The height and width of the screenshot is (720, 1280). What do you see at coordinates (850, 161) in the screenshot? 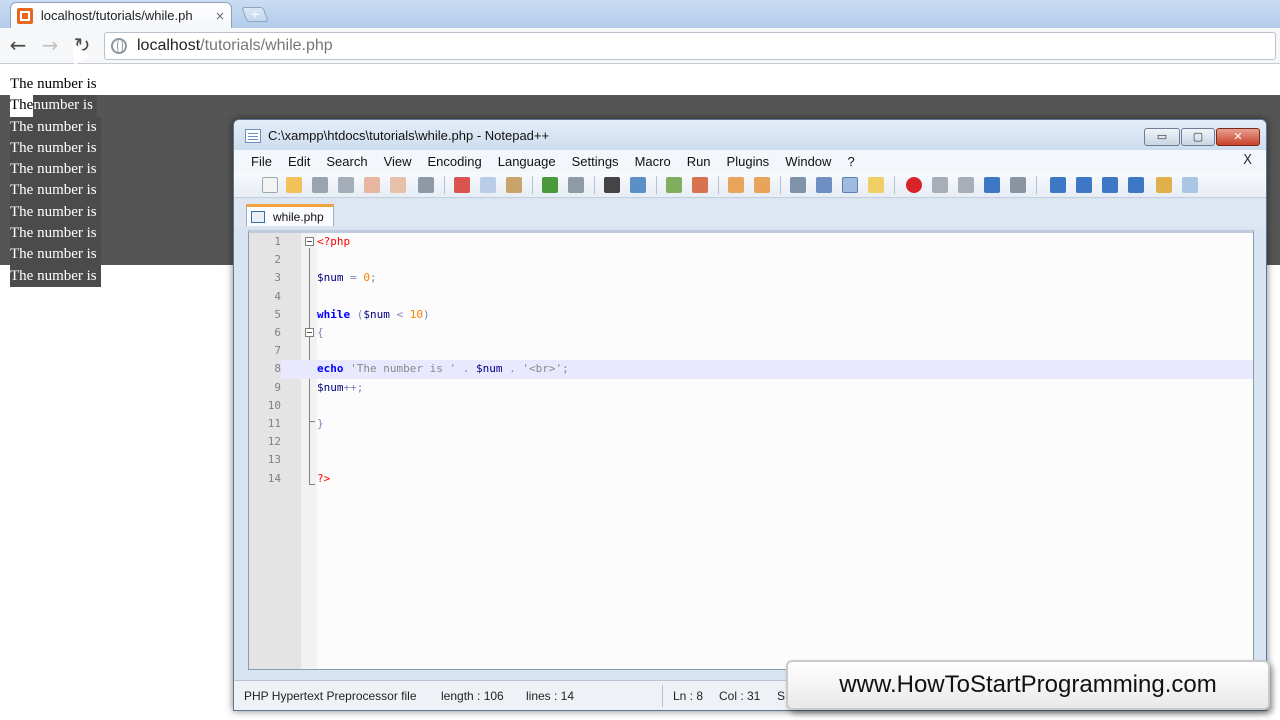
I see `menu-help: ?` at bounding box center [850, 161].